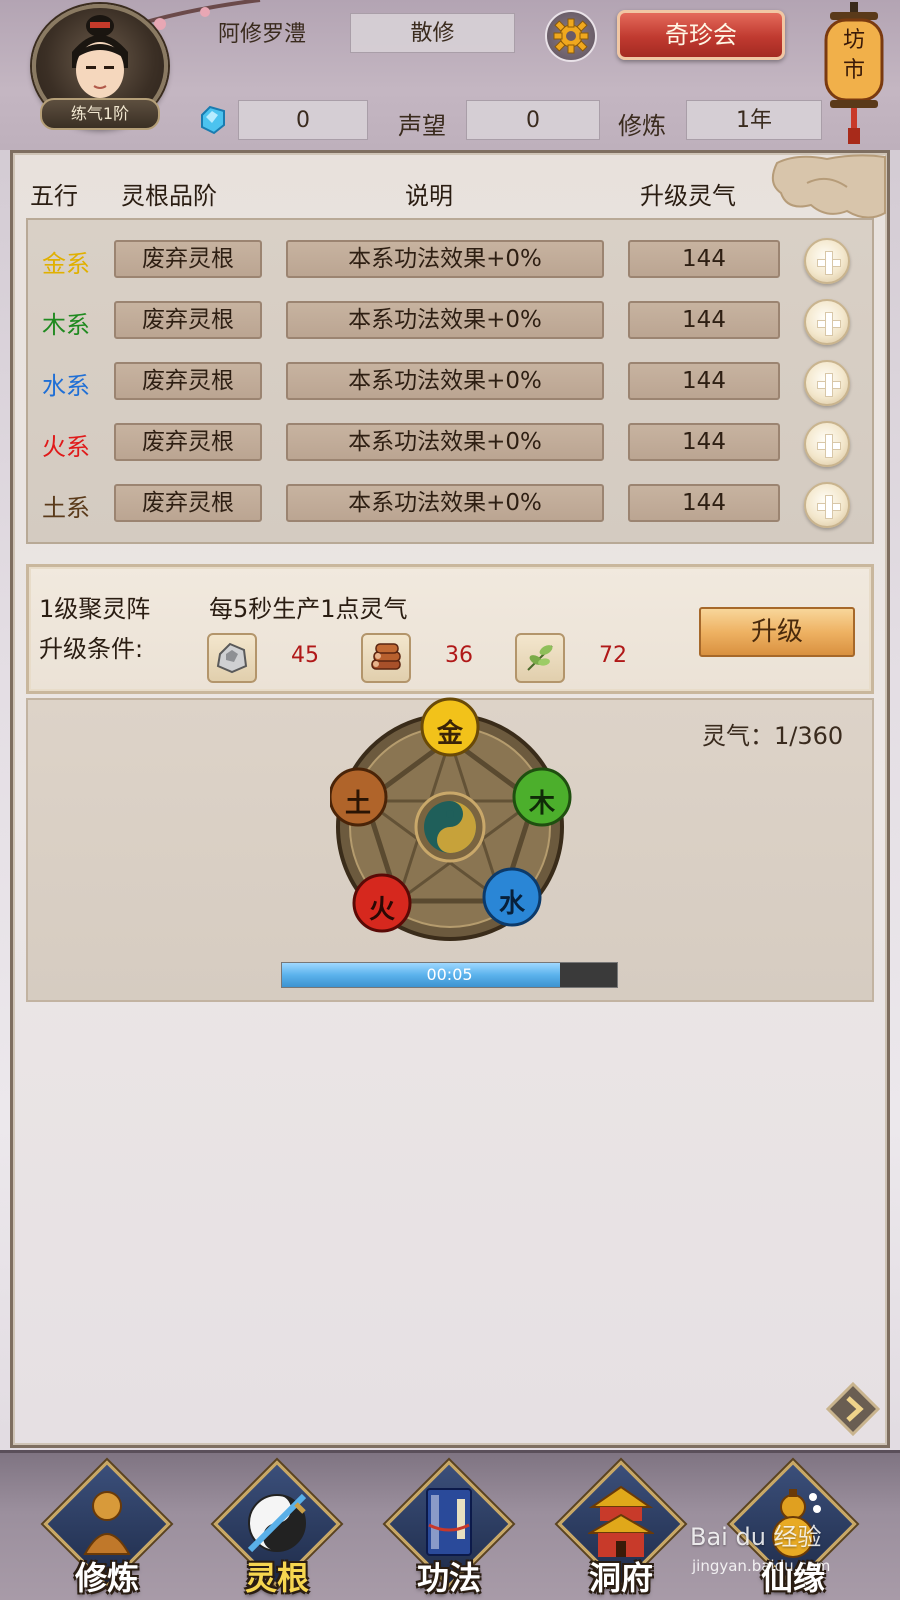 Image resolution: width=900 pixels, height=1600 pixels. I want to click on top-header: 练气1阶 阿修罗澧 散修 奇珍会 坊市 0 声望 0 修炼 1年, so click(450, 75).